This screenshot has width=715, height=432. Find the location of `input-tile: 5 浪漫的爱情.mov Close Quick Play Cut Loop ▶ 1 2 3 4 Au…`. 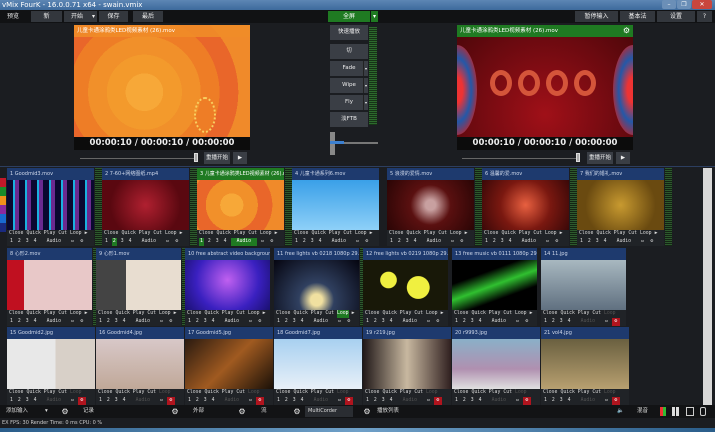

input-tile: 5 浪漫的爱情.mov Close Quick Play Cut Loop ▶ 1 2 3 4 Au… is located at coordinates (434, 207).